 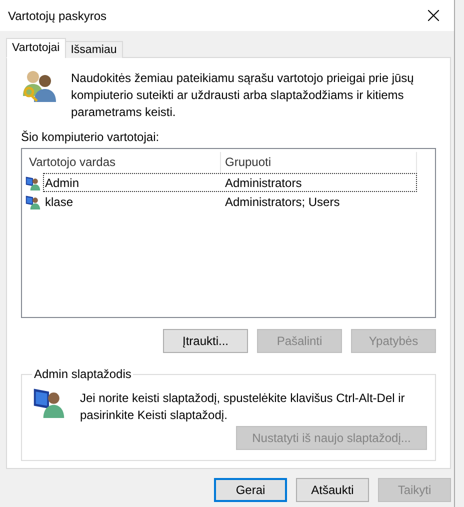 I want to click on user-row: klase Administrators; Users, so click(x=230, y=201).